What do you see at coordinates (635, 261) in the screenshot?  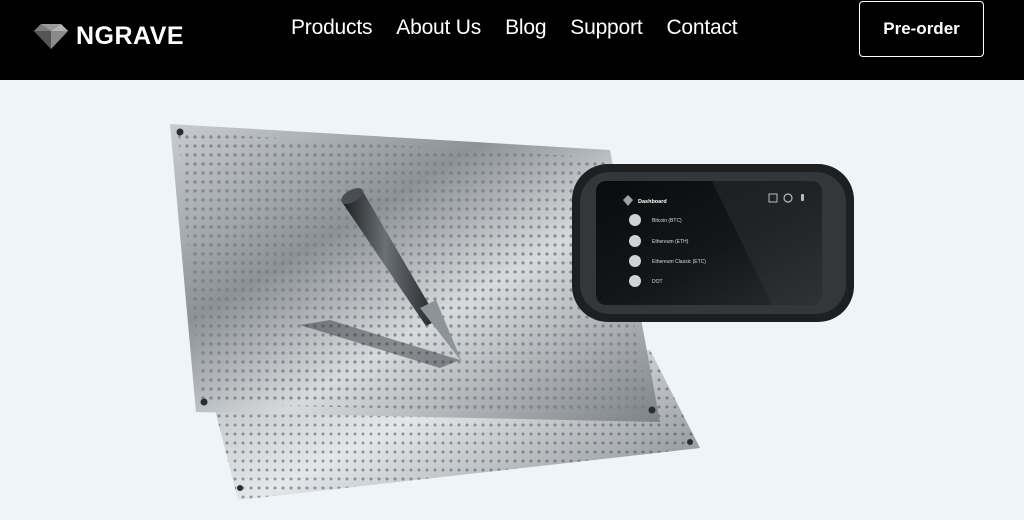 I see `ethereum-classic-icon` at bounding box center [635, 261].